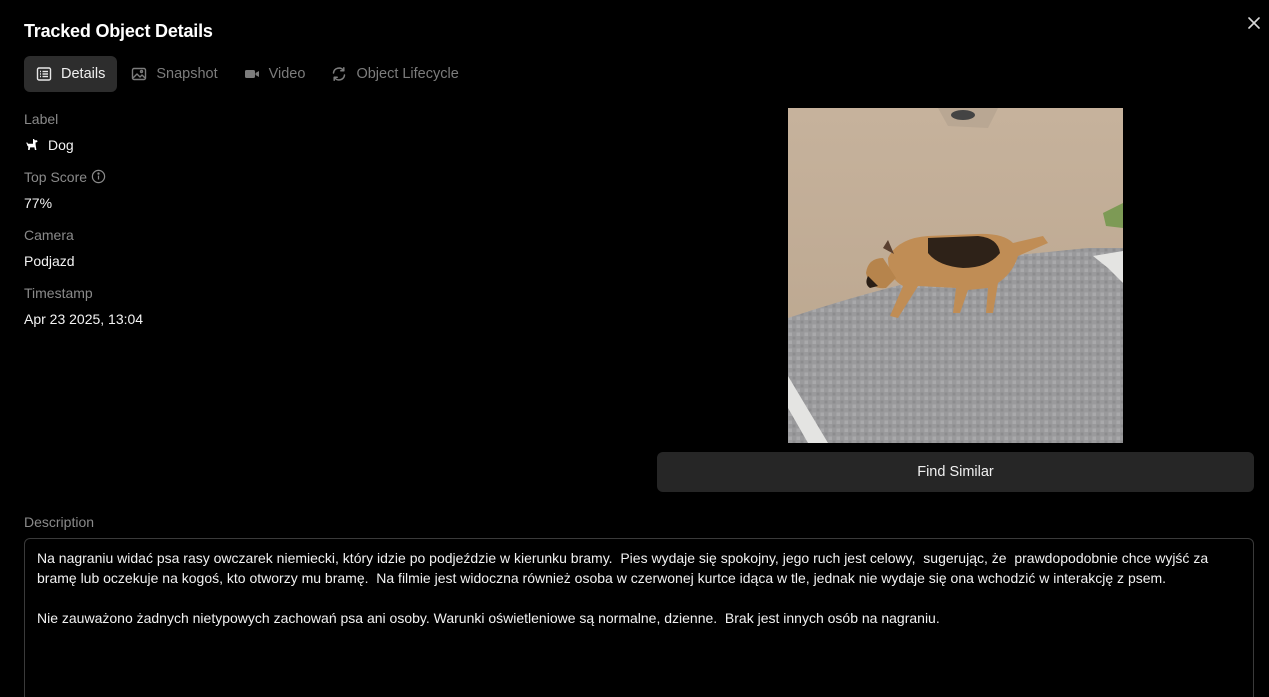 This screenshot has height=697, width=1269. I want to click on tab-object-lifecycle-label: Object Lifecycle, so click(407, 74).